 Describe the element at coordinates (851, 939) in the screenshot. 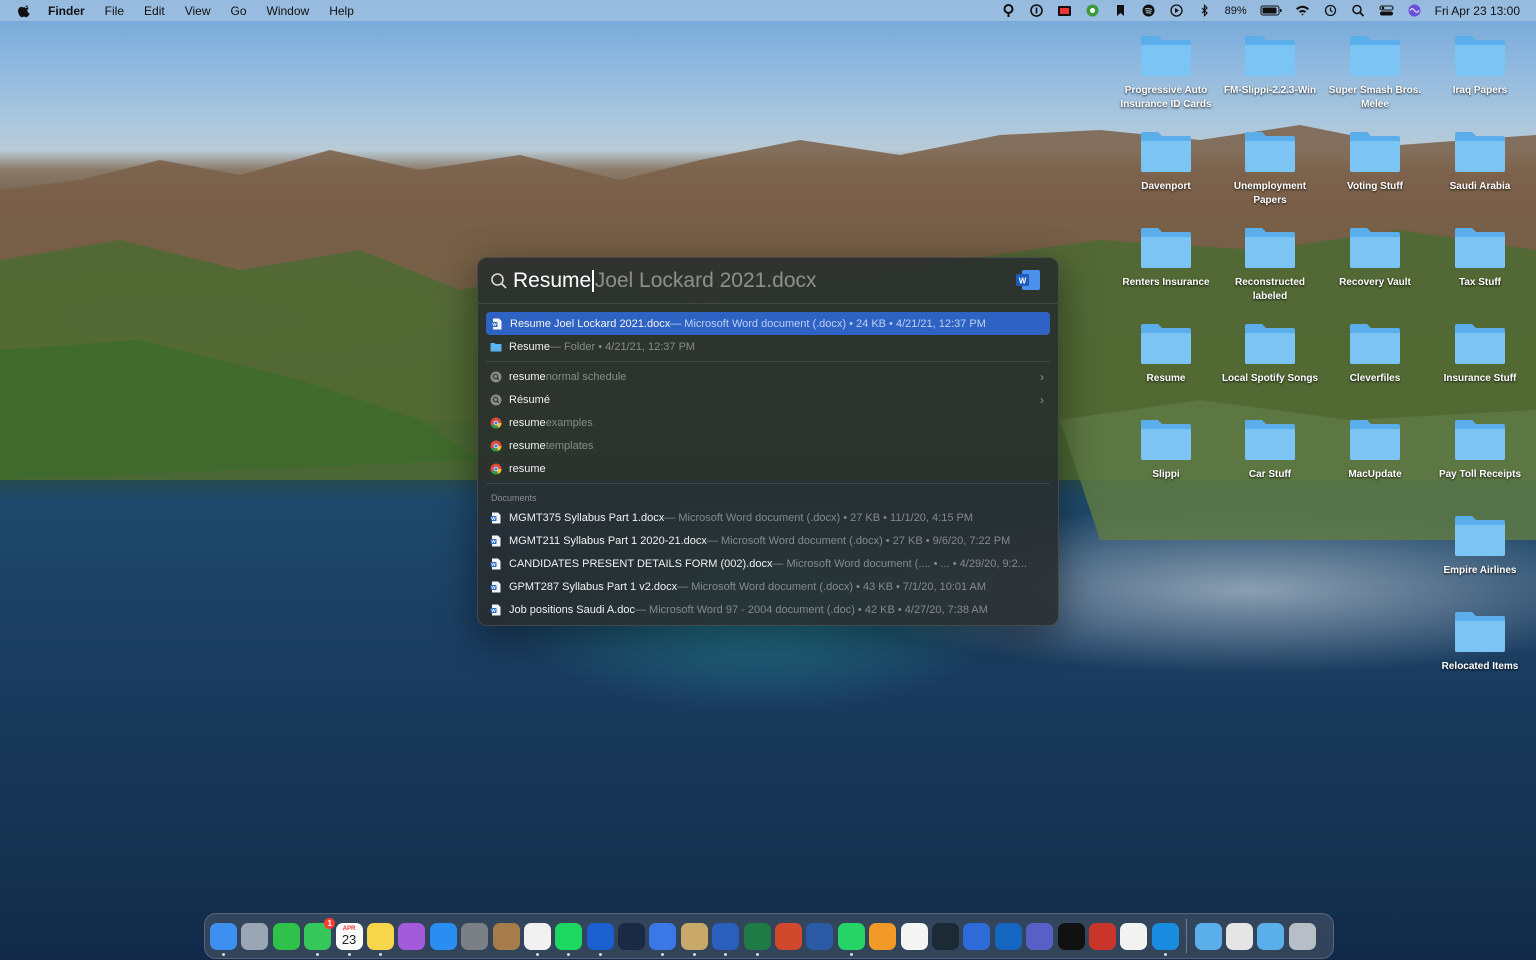

I see `whatsapp-icon` at that location.